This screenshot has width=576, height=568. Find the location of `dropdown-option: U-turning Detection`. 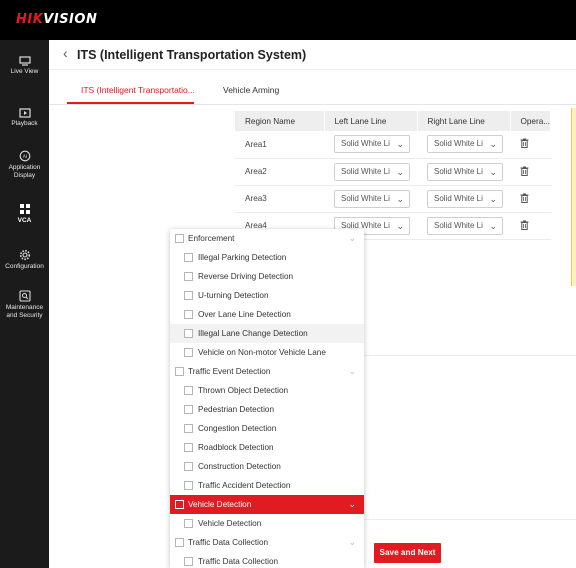

dropdown-option: U-turning Detection is located at coordinates (267, 295).